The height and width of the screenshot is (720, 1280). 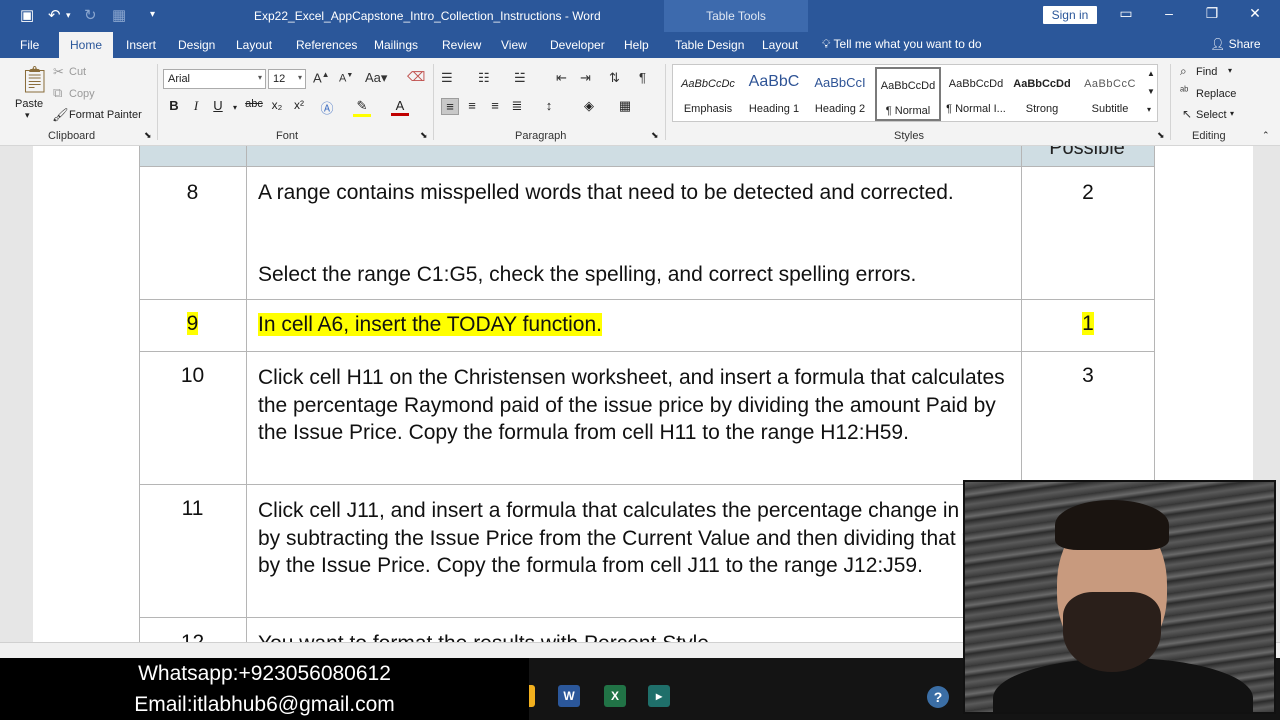 What do you see at coordinates (636, 45) in the screenshot?
I see `tab-help: Help` at bounding box center [636, 45].